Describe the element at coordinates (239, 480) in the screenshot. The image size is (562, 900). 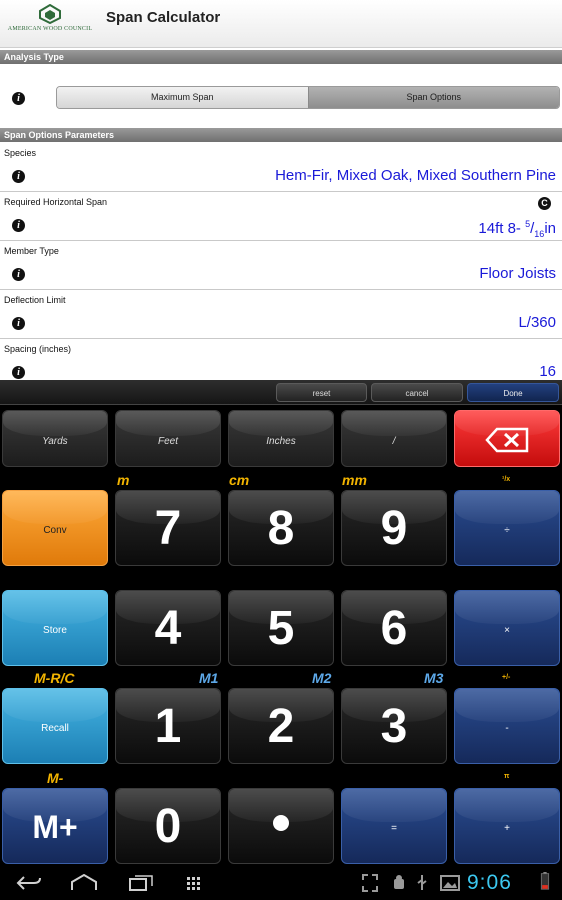
I see `caption-cm: cm` at that location.